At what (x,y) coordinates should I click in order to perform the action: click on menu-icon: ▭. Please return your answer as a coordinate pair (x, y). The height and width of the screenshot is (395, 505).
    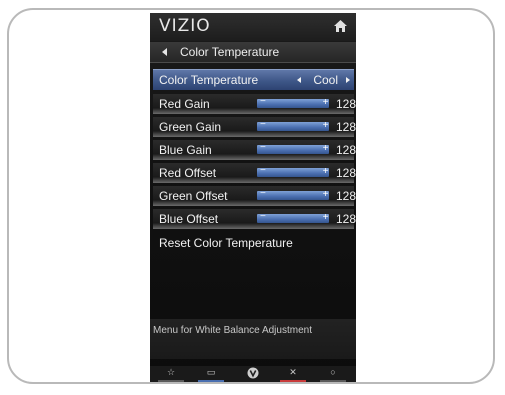
    Looking at the image, I should click on (211, 374).